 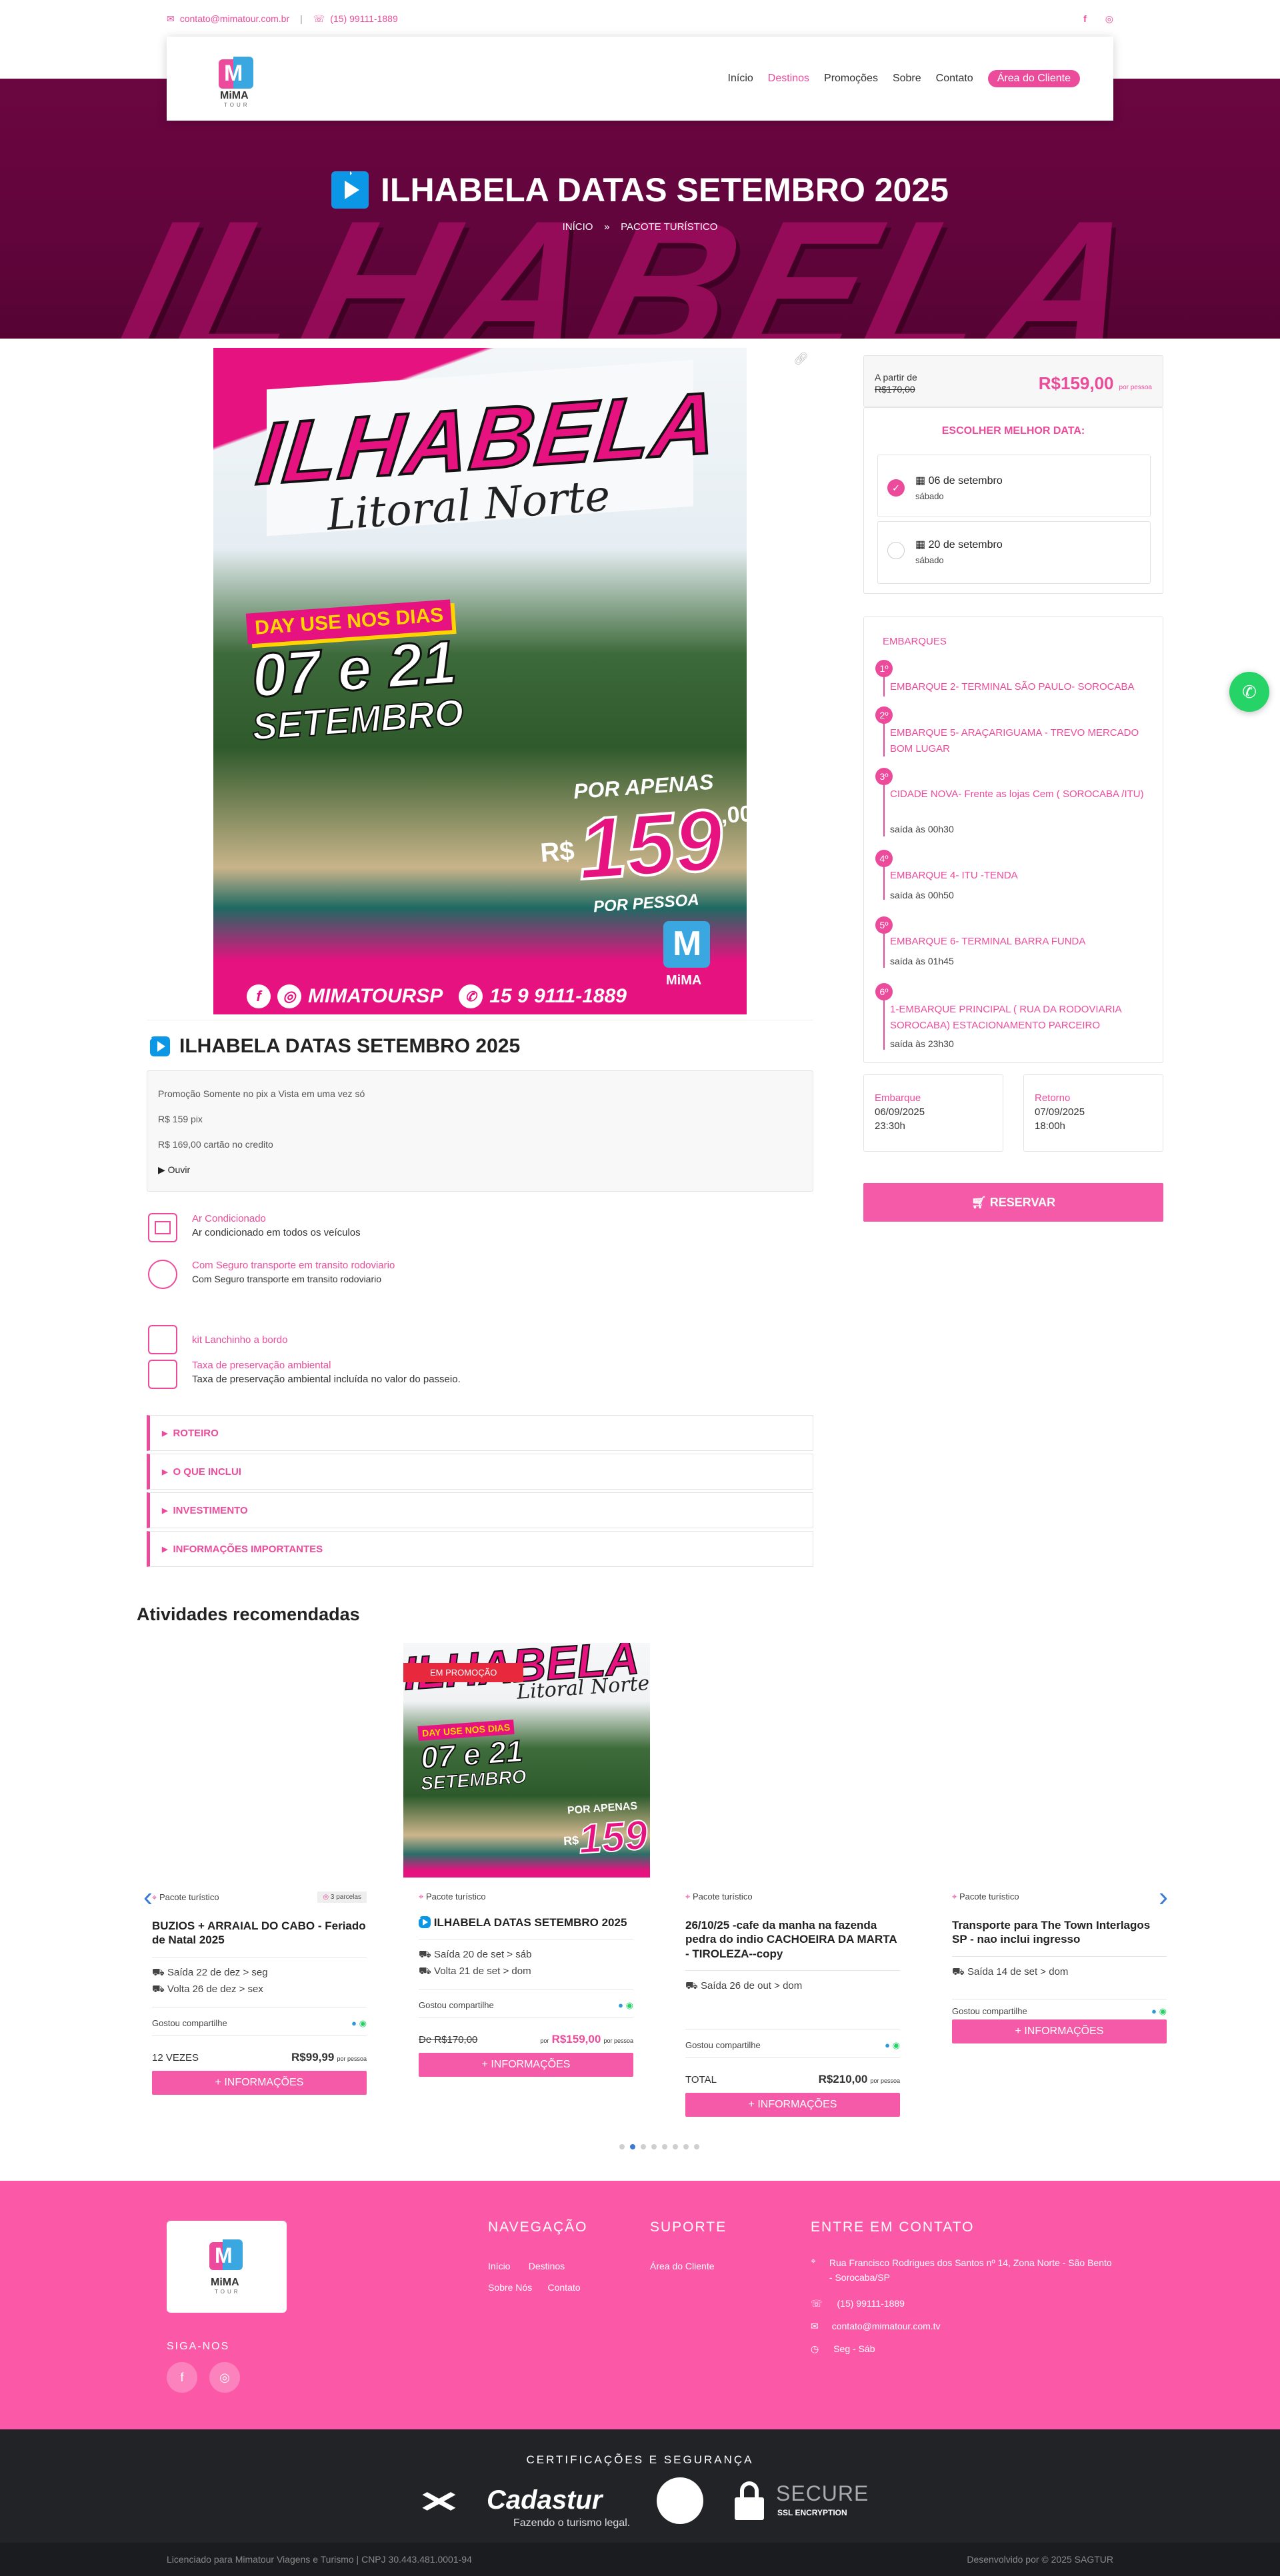 I want to click on card-category: Pacote turístico, so click(x=455, y=1897).